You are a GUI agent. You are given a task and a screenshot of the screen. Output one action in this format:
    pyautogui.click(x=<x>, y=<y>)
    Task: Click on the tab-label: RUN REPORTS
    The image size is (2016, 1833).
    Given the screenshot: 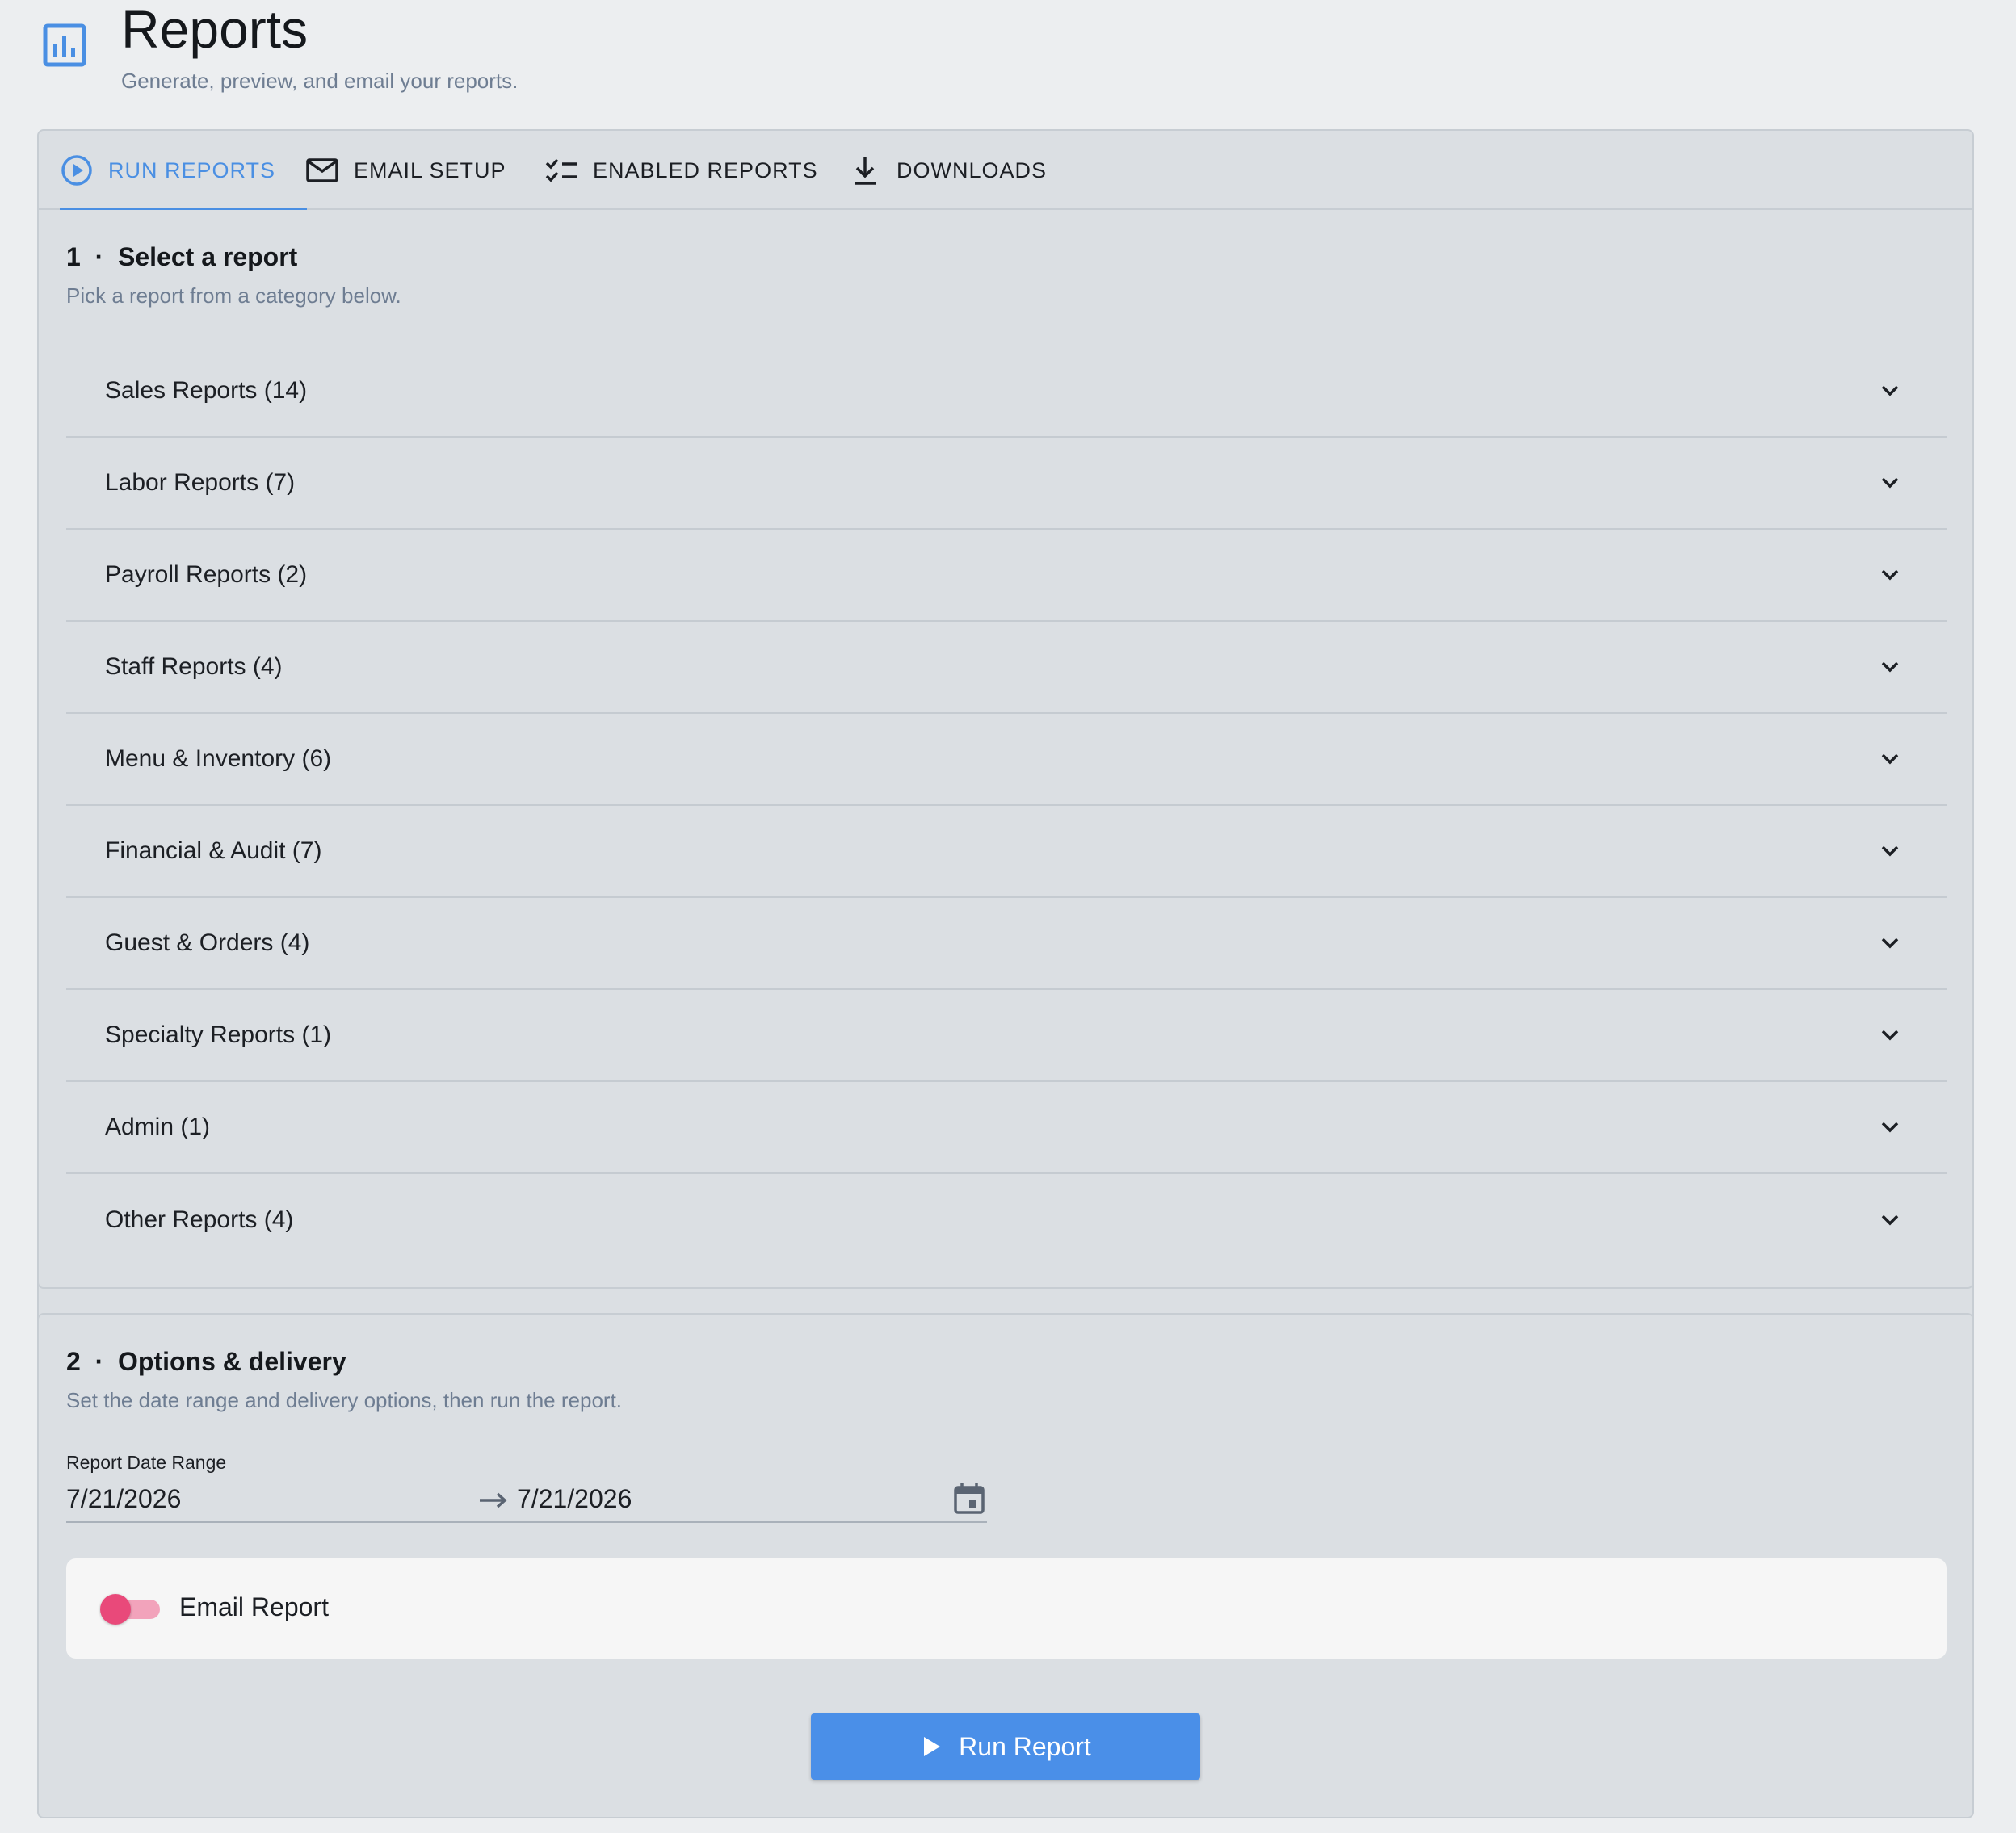 What is the action you would take?
    pyautogui.click(x=192, y=169)
    